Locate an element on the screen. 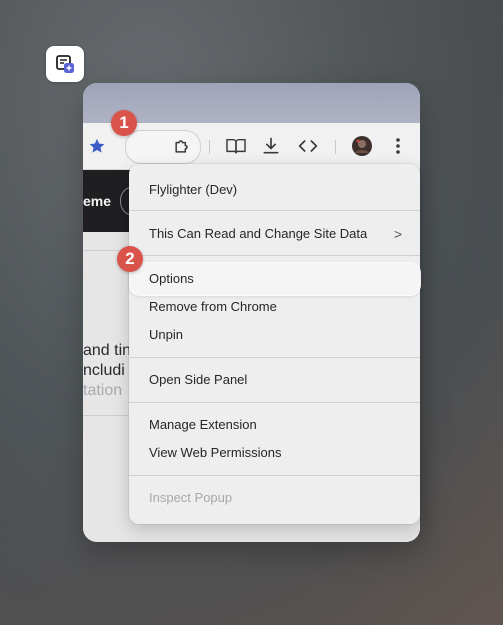 This screenshot has height=625, width=503. menu-item-manage: Manage Extension is located at coordinates (274, 425).